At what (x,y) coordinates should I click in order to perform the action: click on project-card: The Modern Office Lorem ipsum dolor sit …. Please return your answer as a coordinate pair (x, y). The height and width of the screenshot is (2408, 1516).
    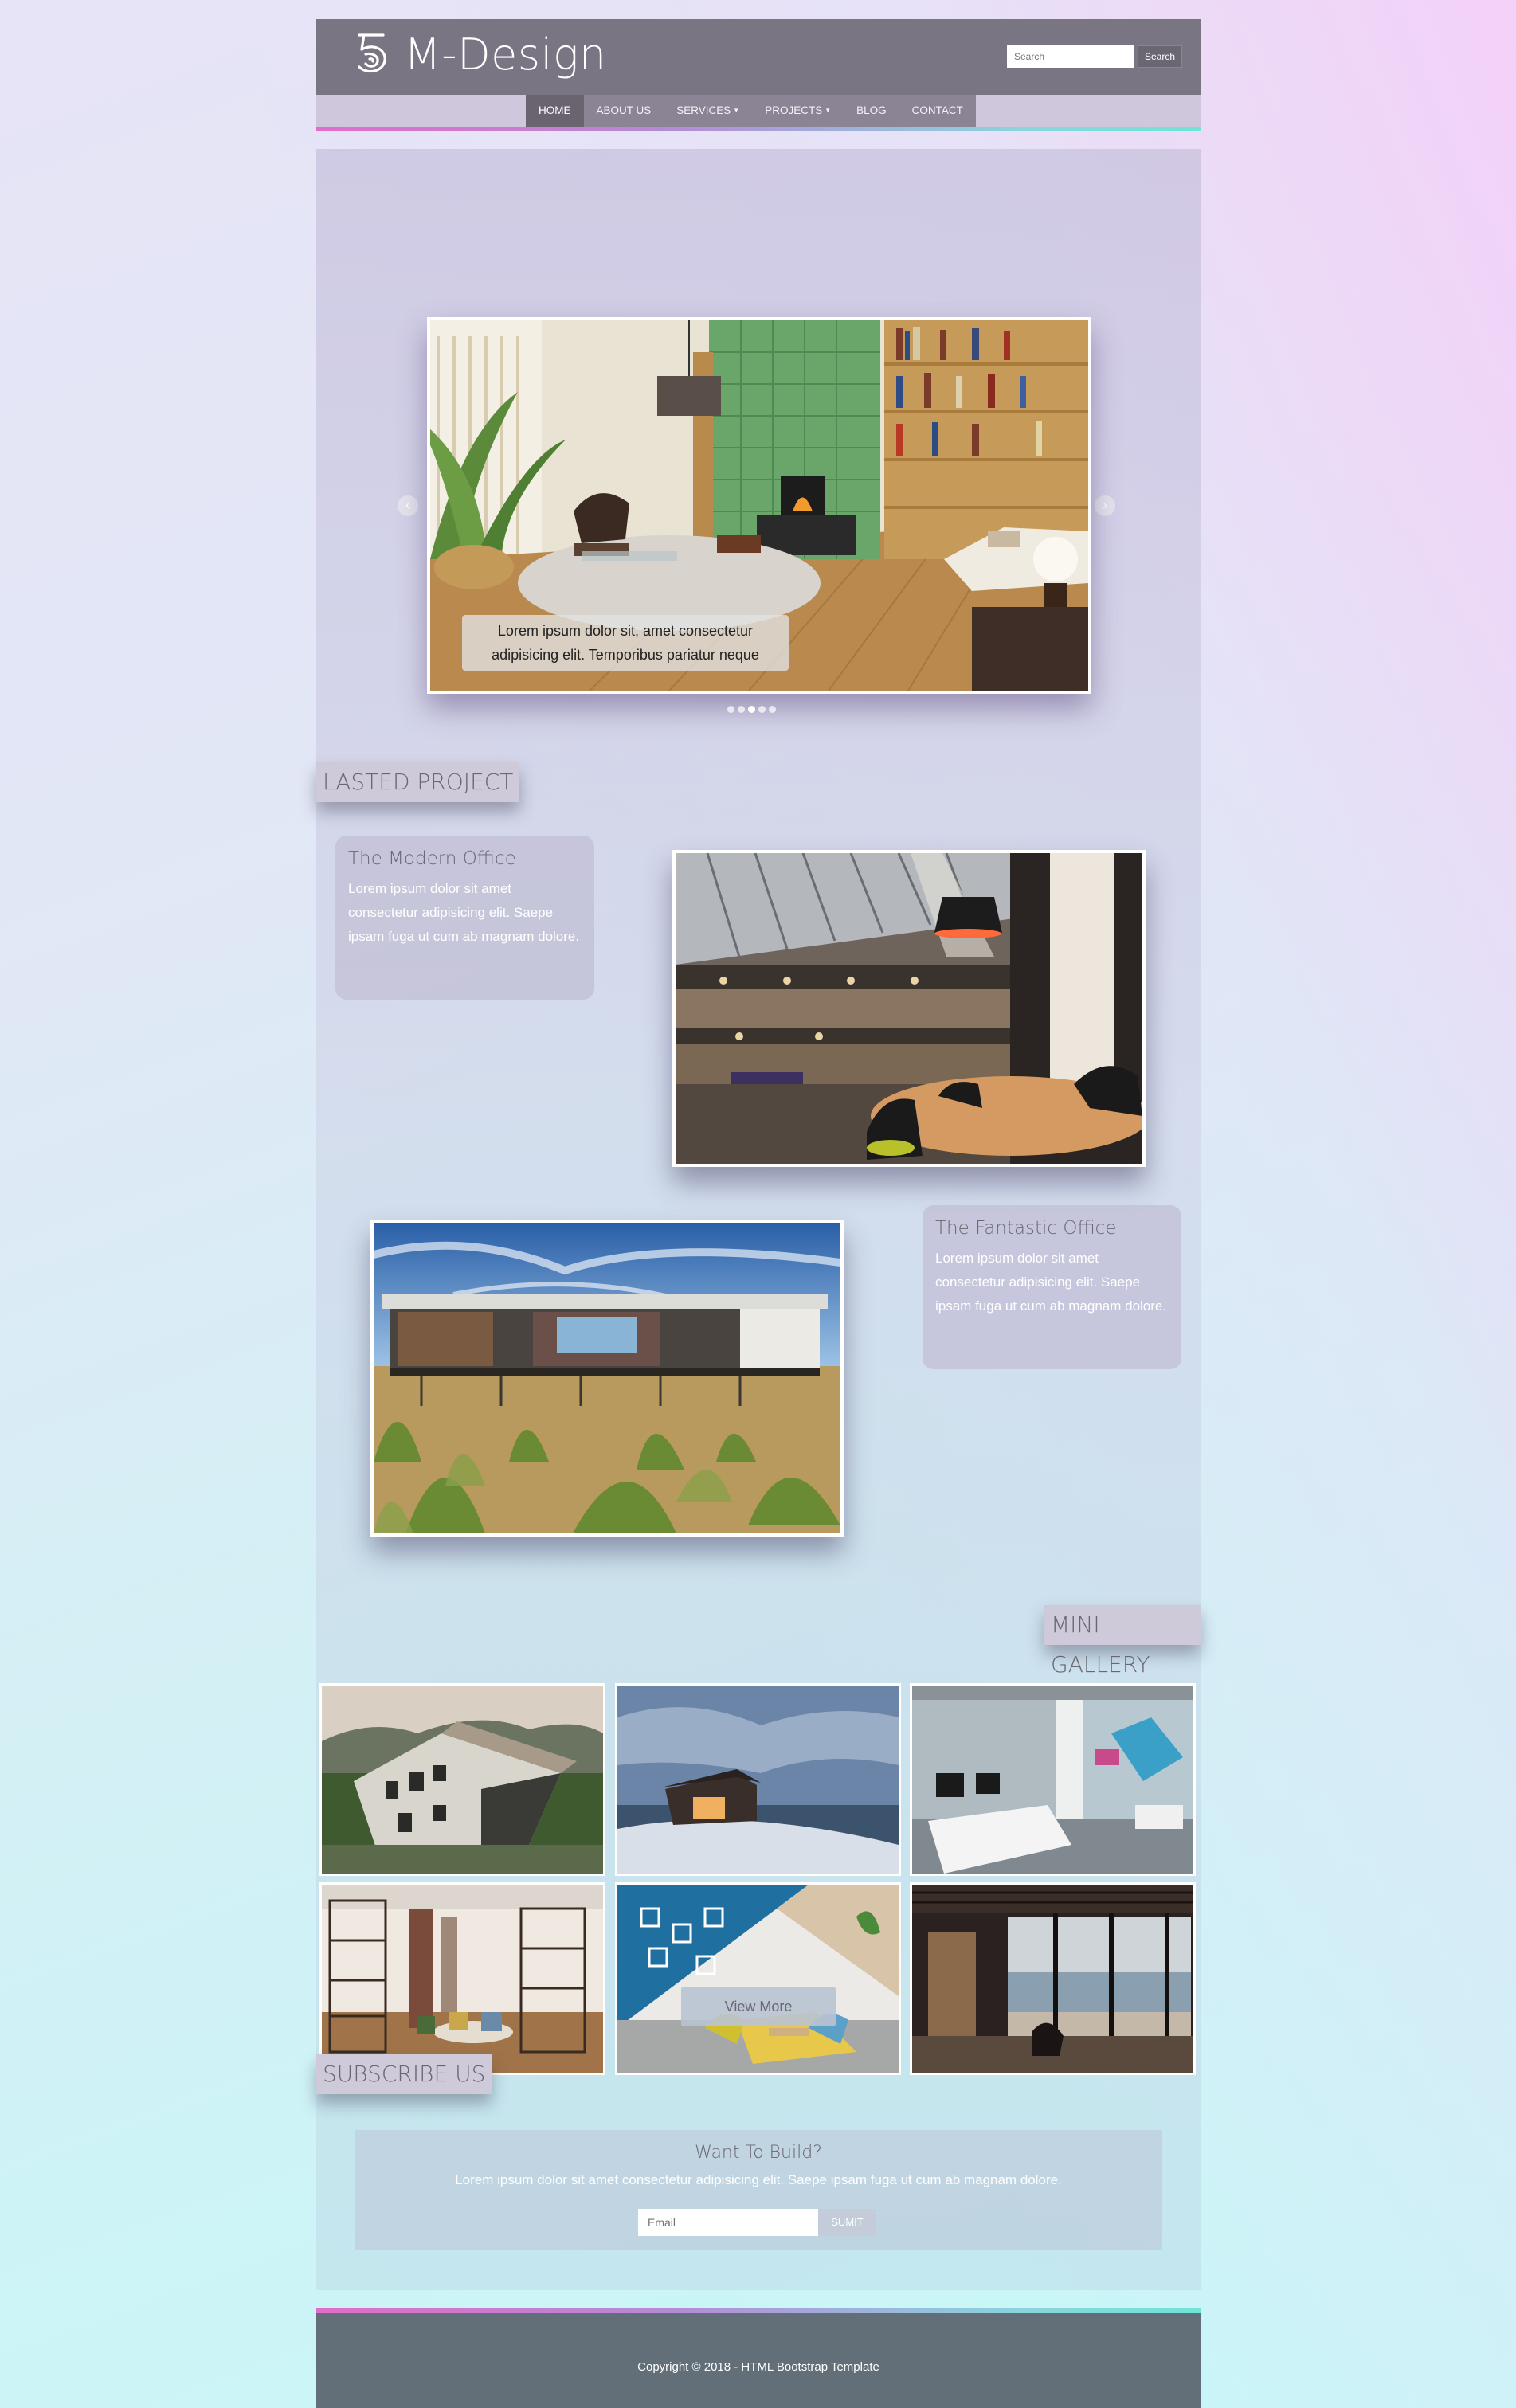
    Looking at the image, I should click on (465, 918).